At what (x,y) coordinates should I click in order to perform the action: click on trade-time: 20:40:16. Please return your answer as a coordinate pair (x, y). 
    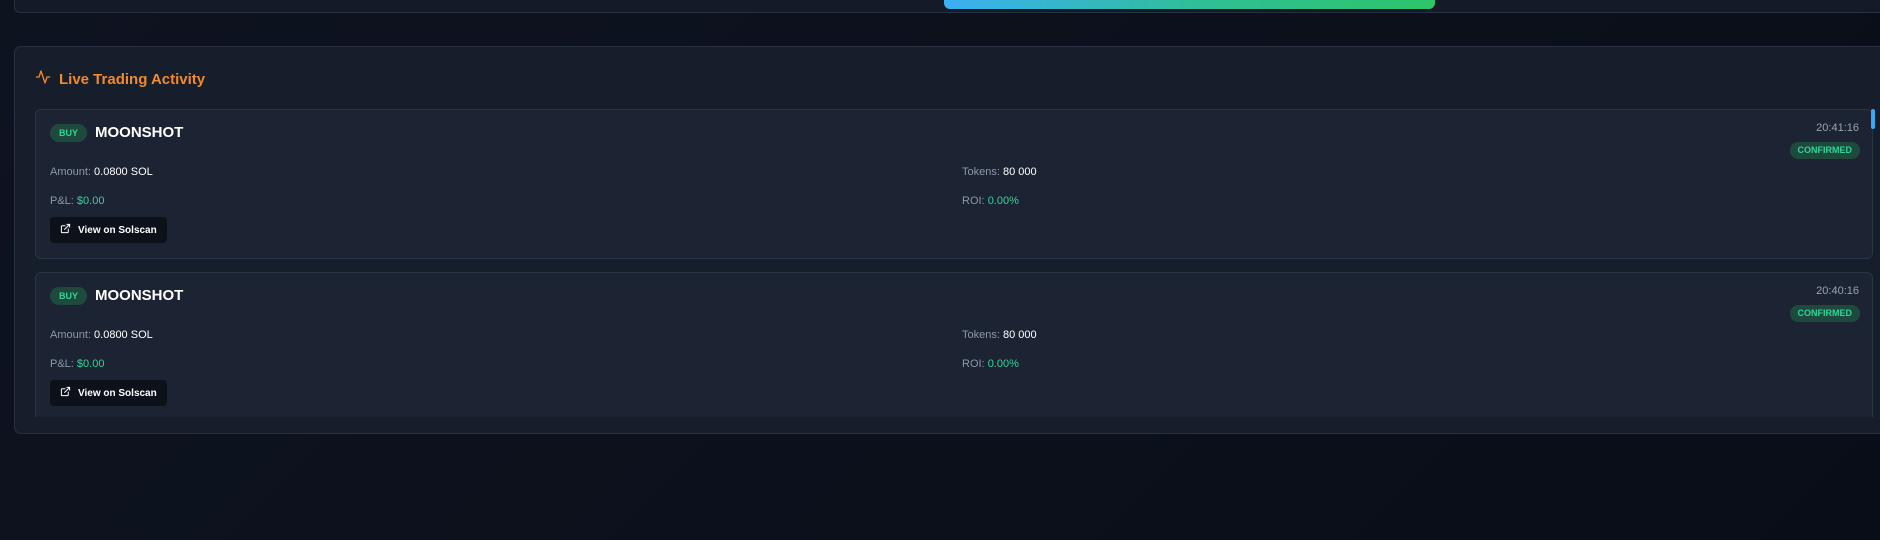
    Looking at the image, I should click on (1837, 291).